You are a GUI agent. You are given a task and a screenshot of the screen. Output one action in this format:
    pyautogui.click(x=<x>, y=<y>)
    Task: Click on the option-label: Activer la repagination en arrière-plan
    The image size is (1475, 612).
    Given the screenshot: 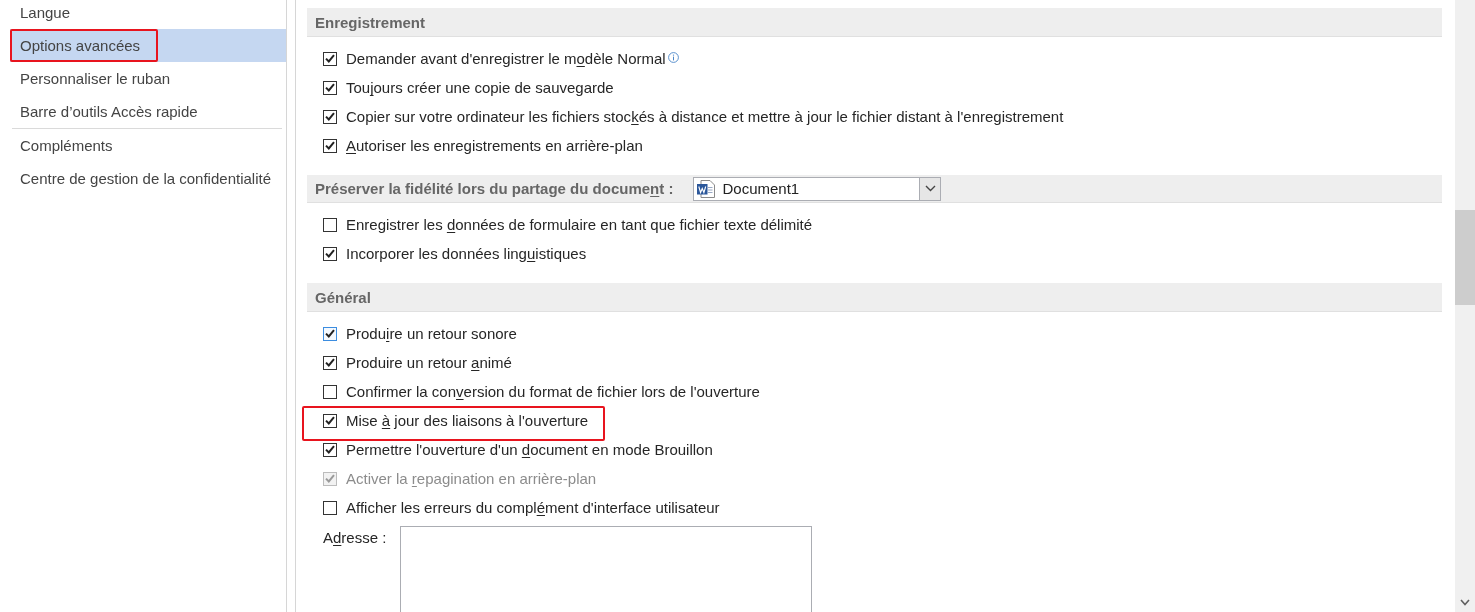 What is the action you would take?
    pyautogui.click(x=471, y=478)
    